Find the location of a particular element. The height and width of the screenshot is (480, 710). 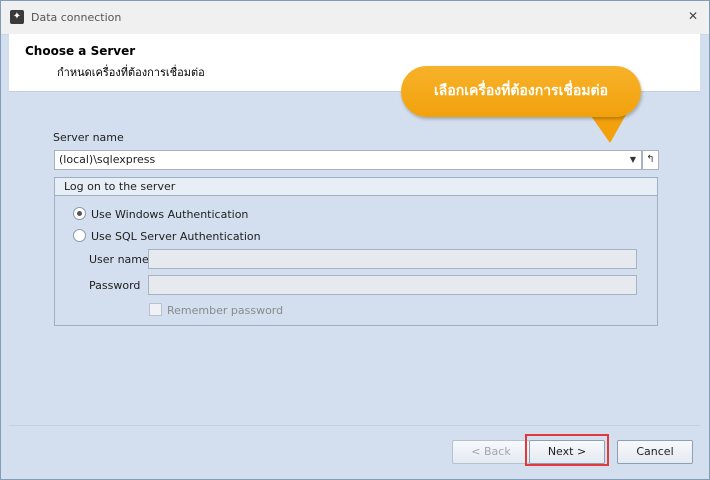

remember-password-label: Remember password is located at coordinates (225, 310).